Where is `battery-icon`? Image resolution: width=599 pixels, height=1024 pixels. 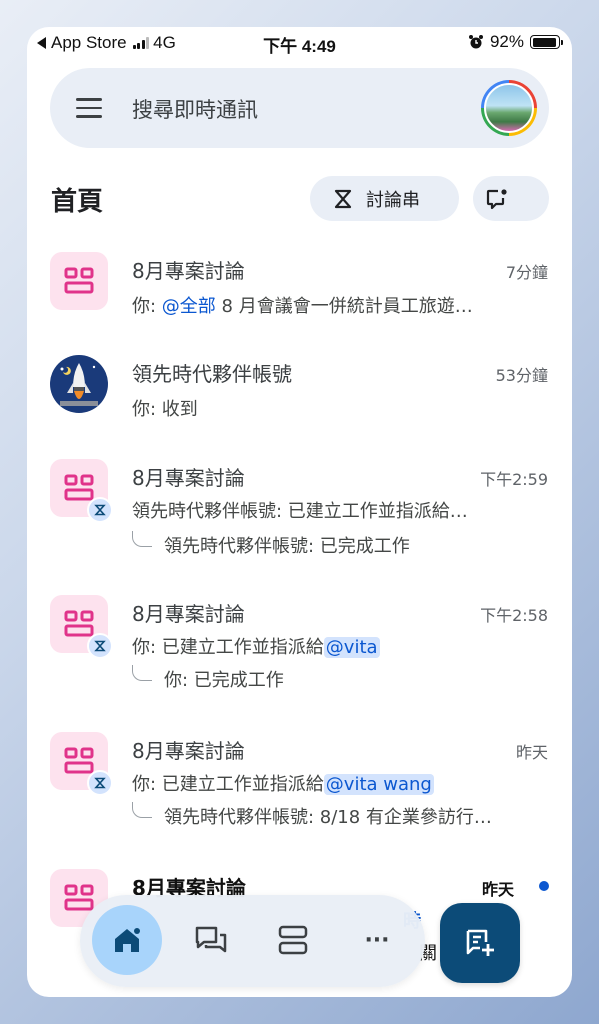 battery-icon is located at coordinates (546, 42).